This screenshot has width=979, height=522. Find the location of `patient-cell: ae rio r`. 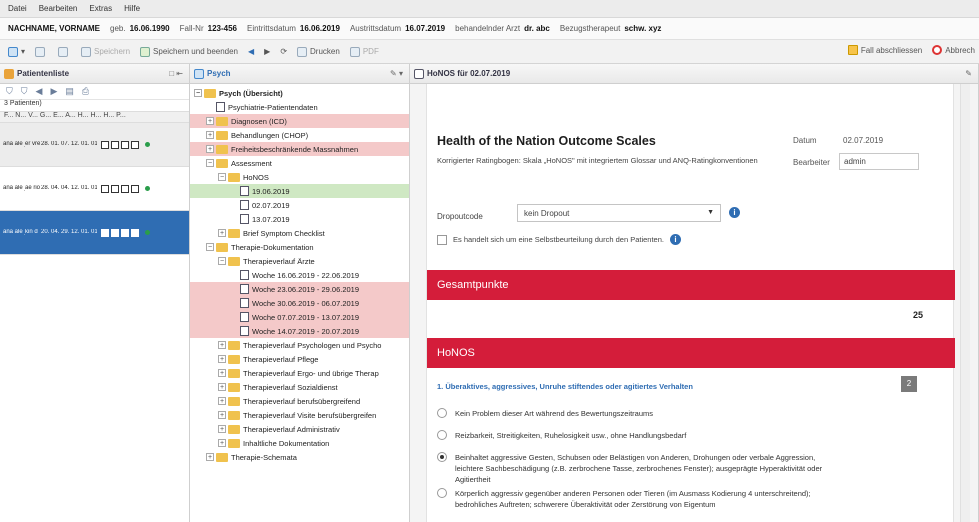

patient-cell: ae rio r is located at coordinates (33, 188).